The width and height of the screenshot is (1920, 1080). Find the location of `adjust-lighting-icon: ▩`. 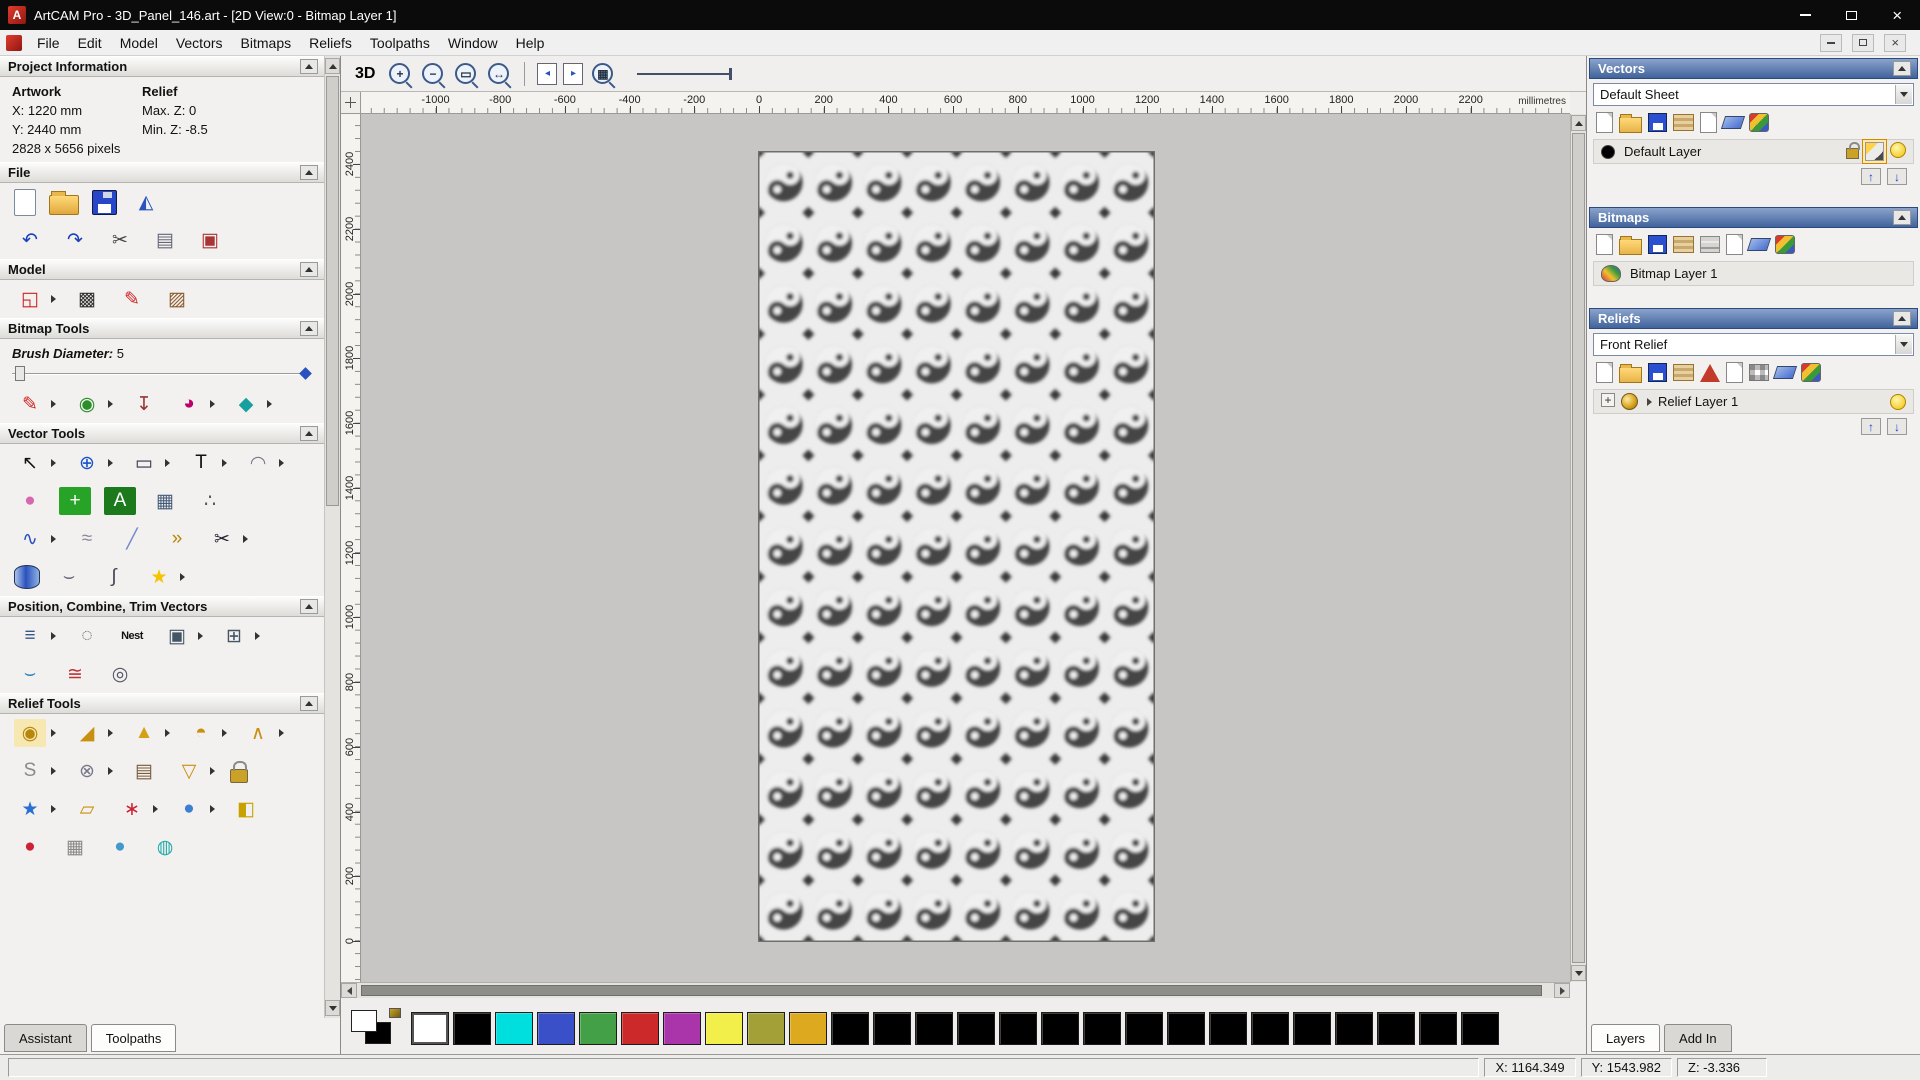

adjust-lighting-icon: ▩ is located at coordinates (87, 299).